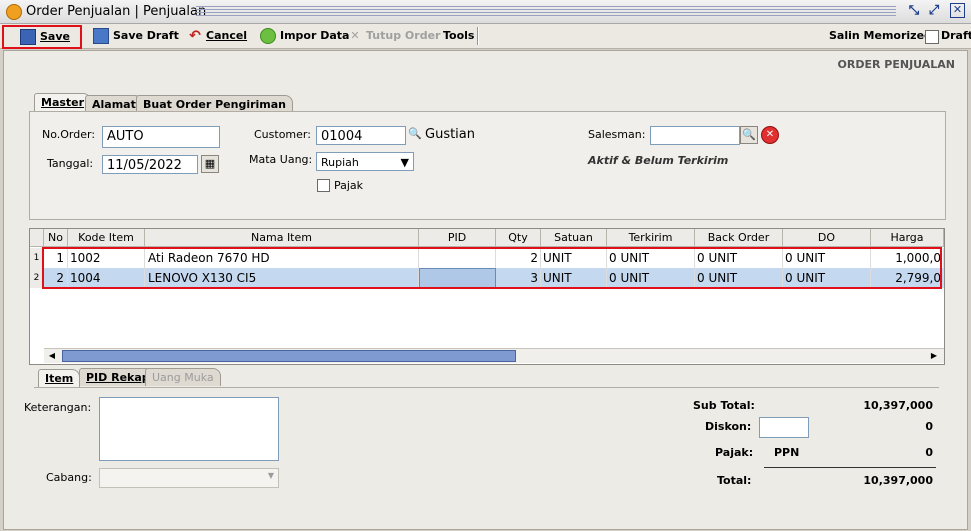 This screenshot has width=971, height=531. I want to click on maximize-icon: ⤢, so click(934, 11).